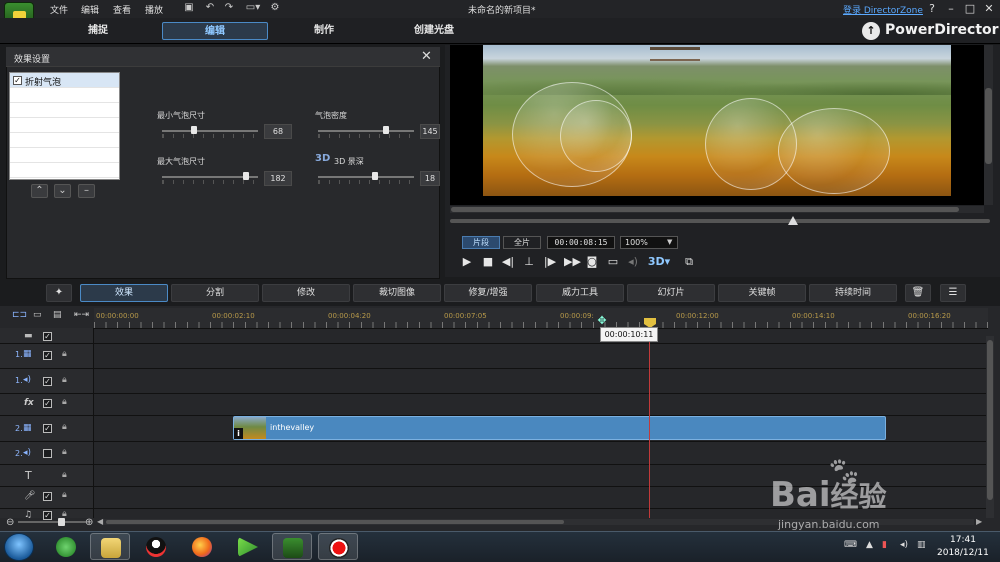  What do you see at coordinates (508, 262) in the screenshot?
I see `prev-frame-icon: ◀|` at bounding box center [508, 262].